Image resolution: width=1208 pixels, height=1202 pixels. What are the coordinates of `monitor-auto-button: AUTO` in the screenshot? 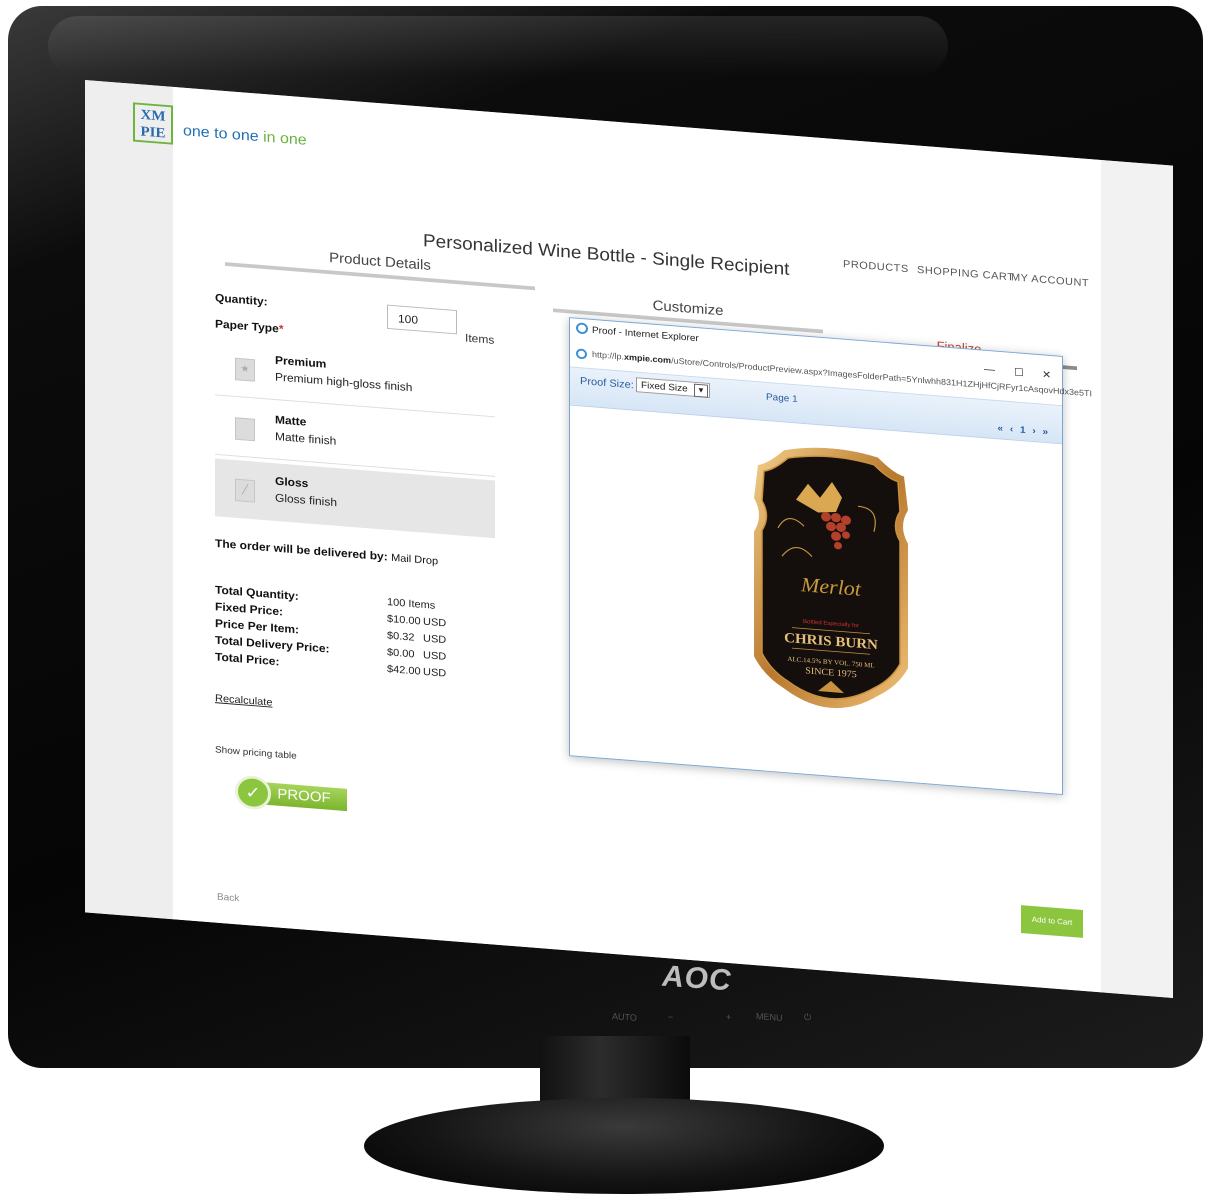 It's located at (624, 1017).